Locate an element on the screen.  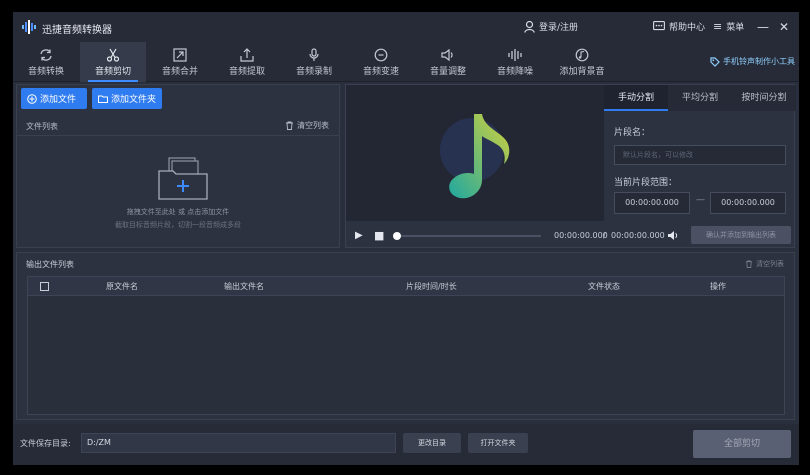
phone-tool-label: 手机铃声制作小工具 is located at coordinates (759, 61).